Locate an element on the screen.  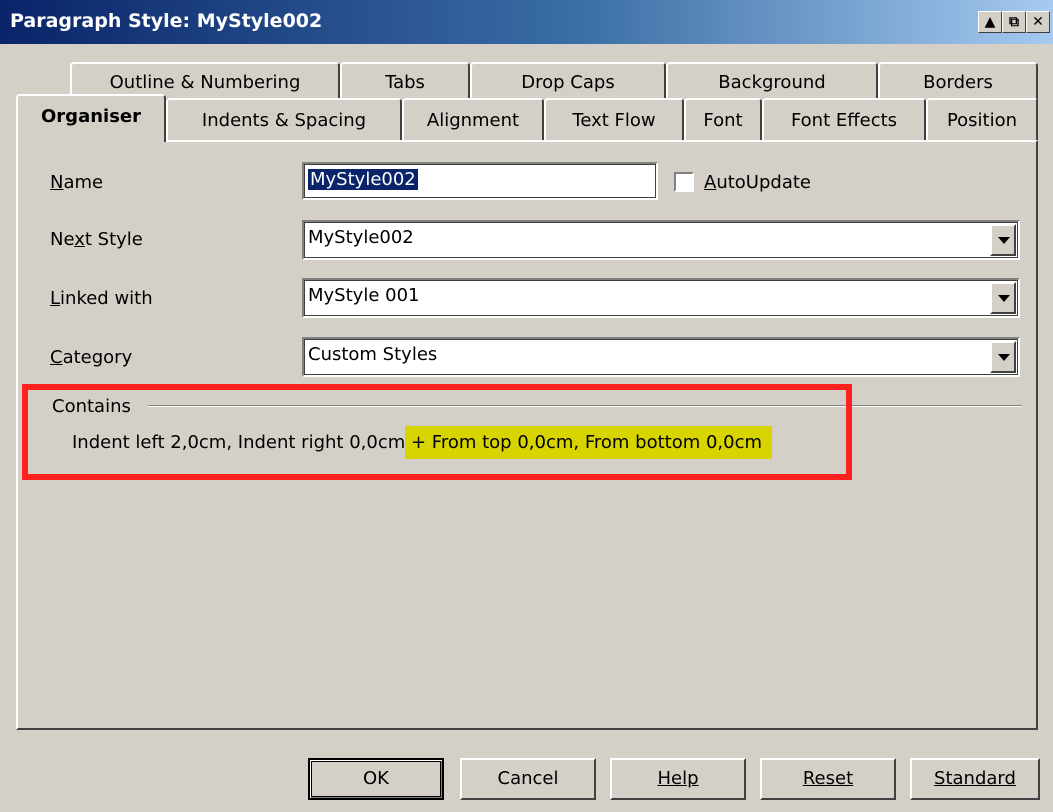
help-button: Help is located at coordinates (678, 779).